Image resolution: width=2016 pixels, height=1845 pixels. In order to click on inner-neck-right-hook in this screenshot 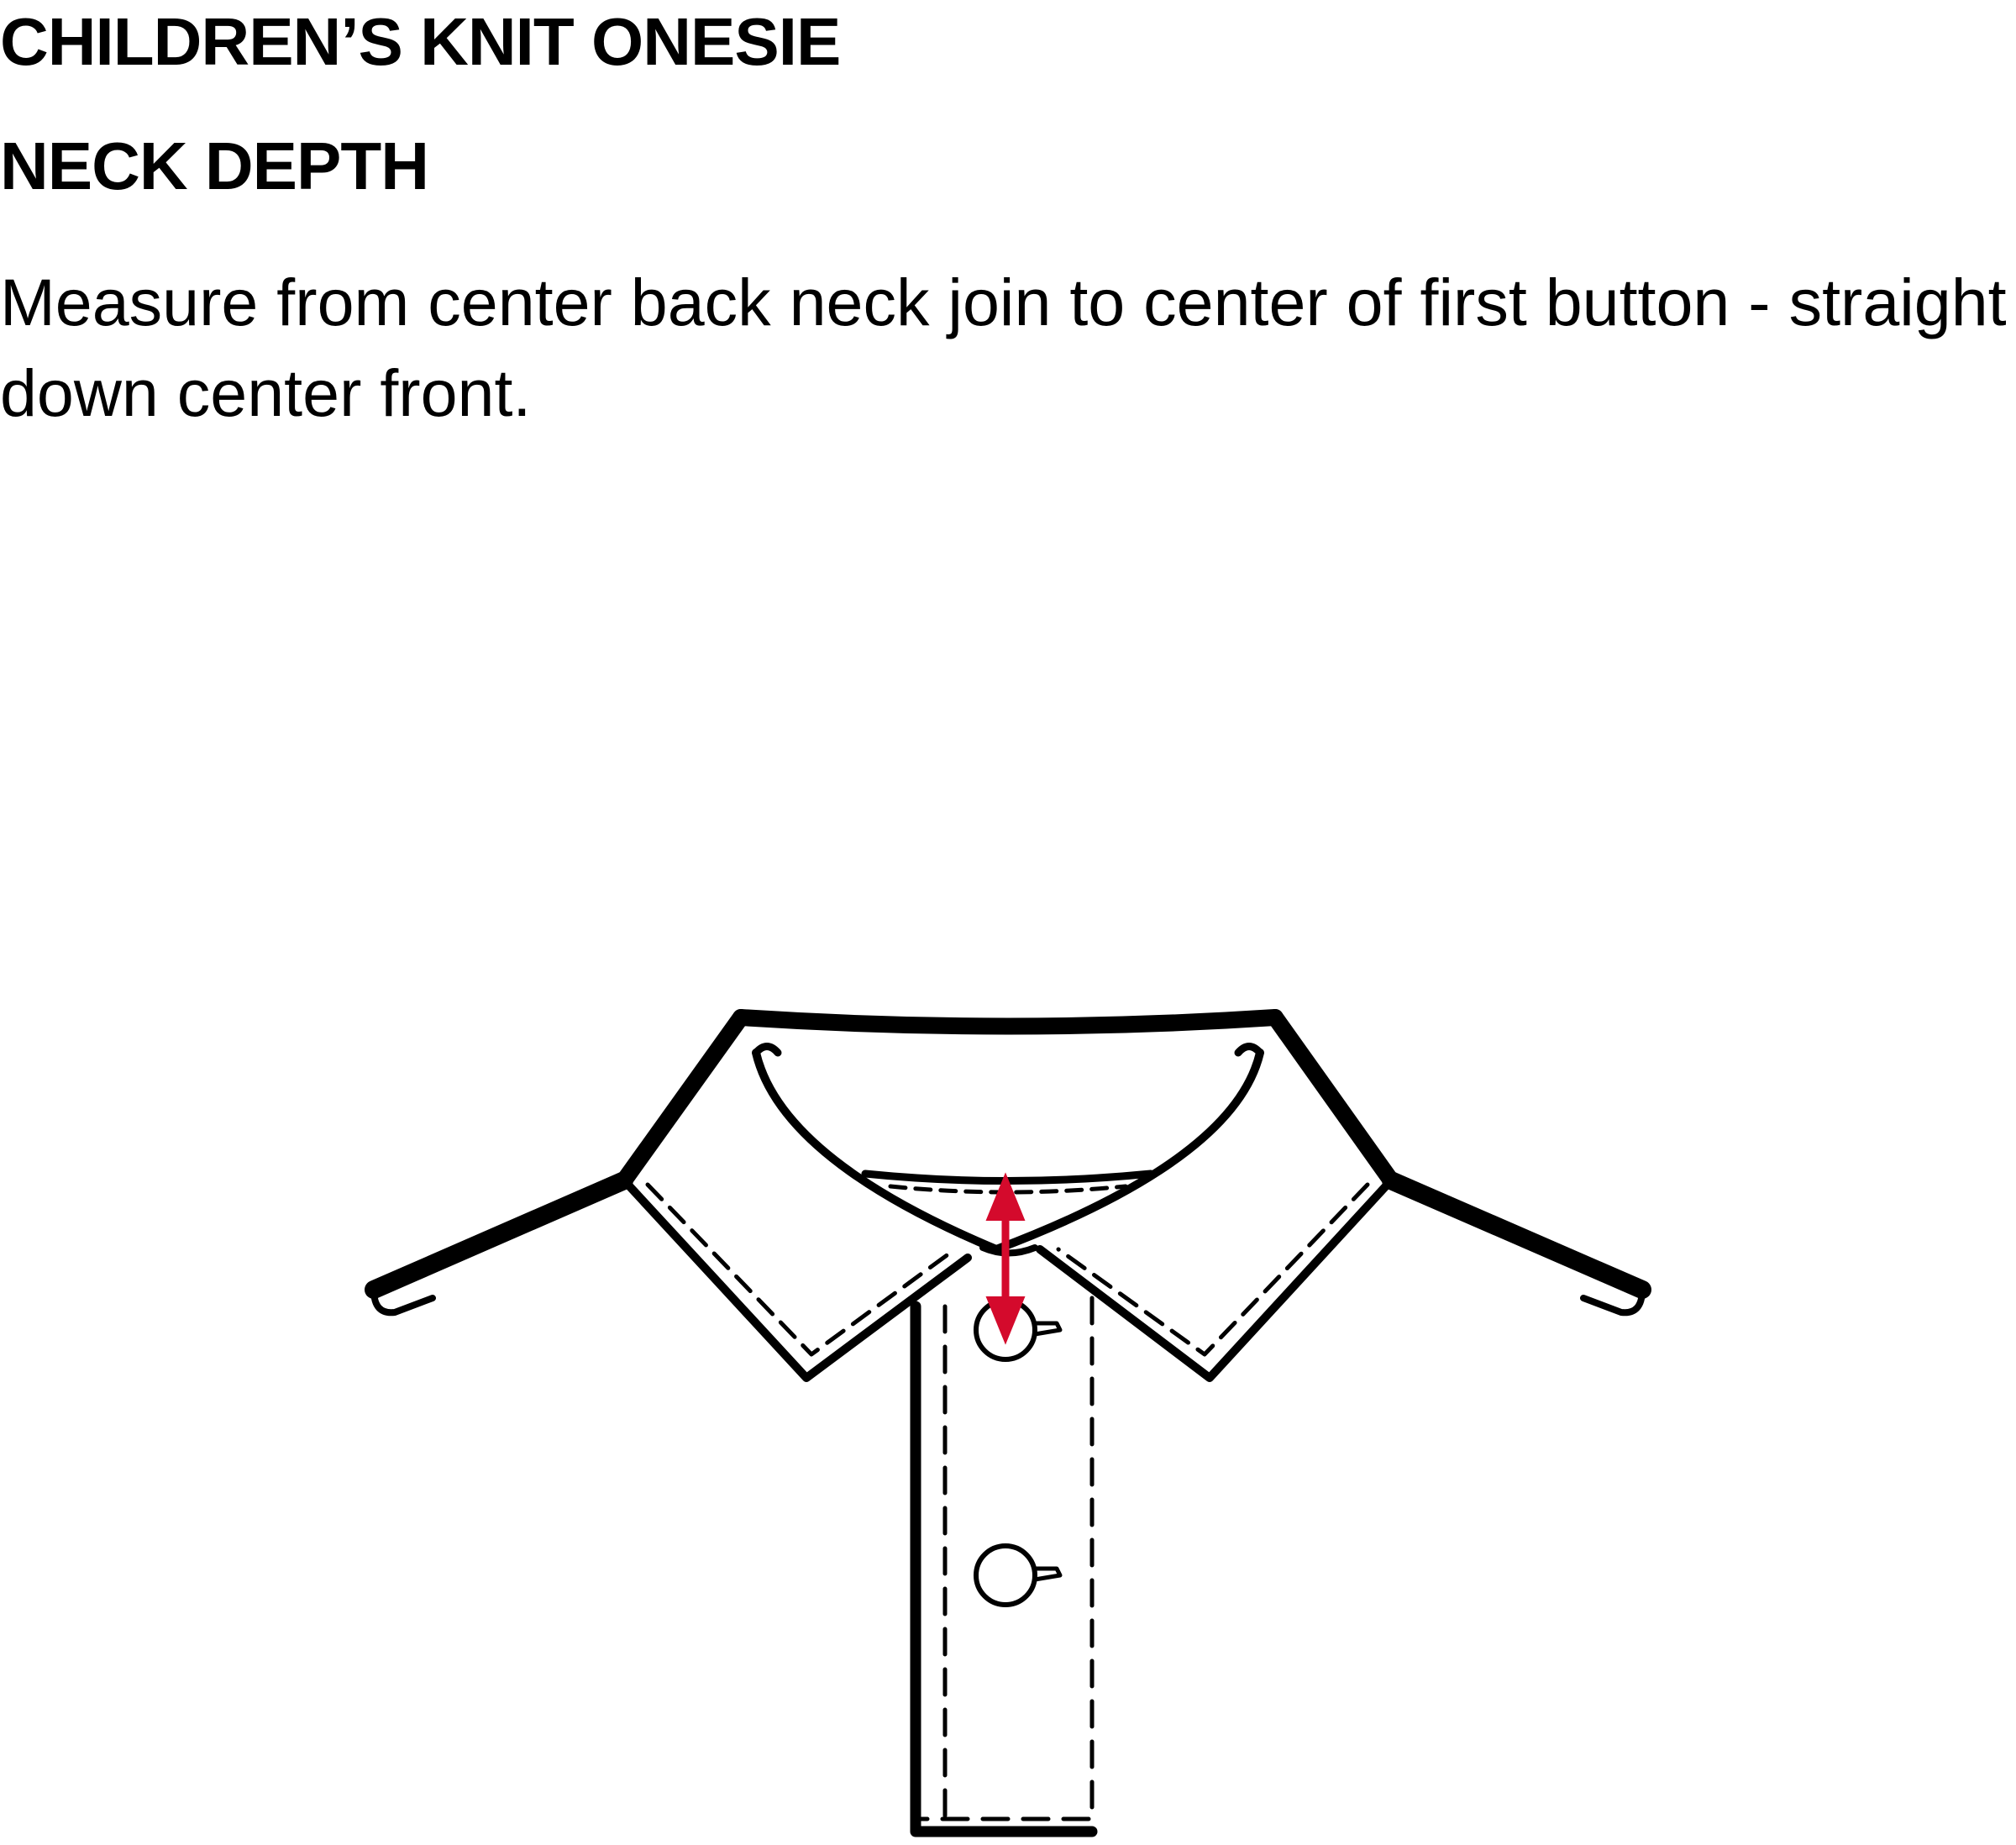, I will do `click(1249, 1050)`.